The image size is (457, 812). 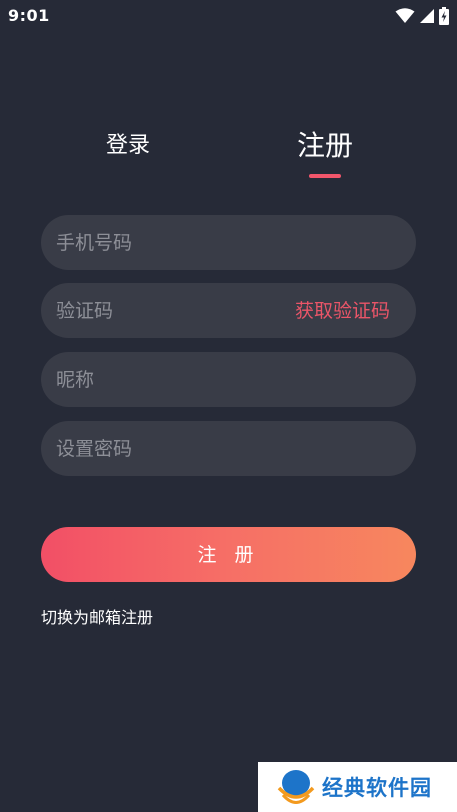 I want to click on watermark-logo-icon, so click(x=296, y=787).